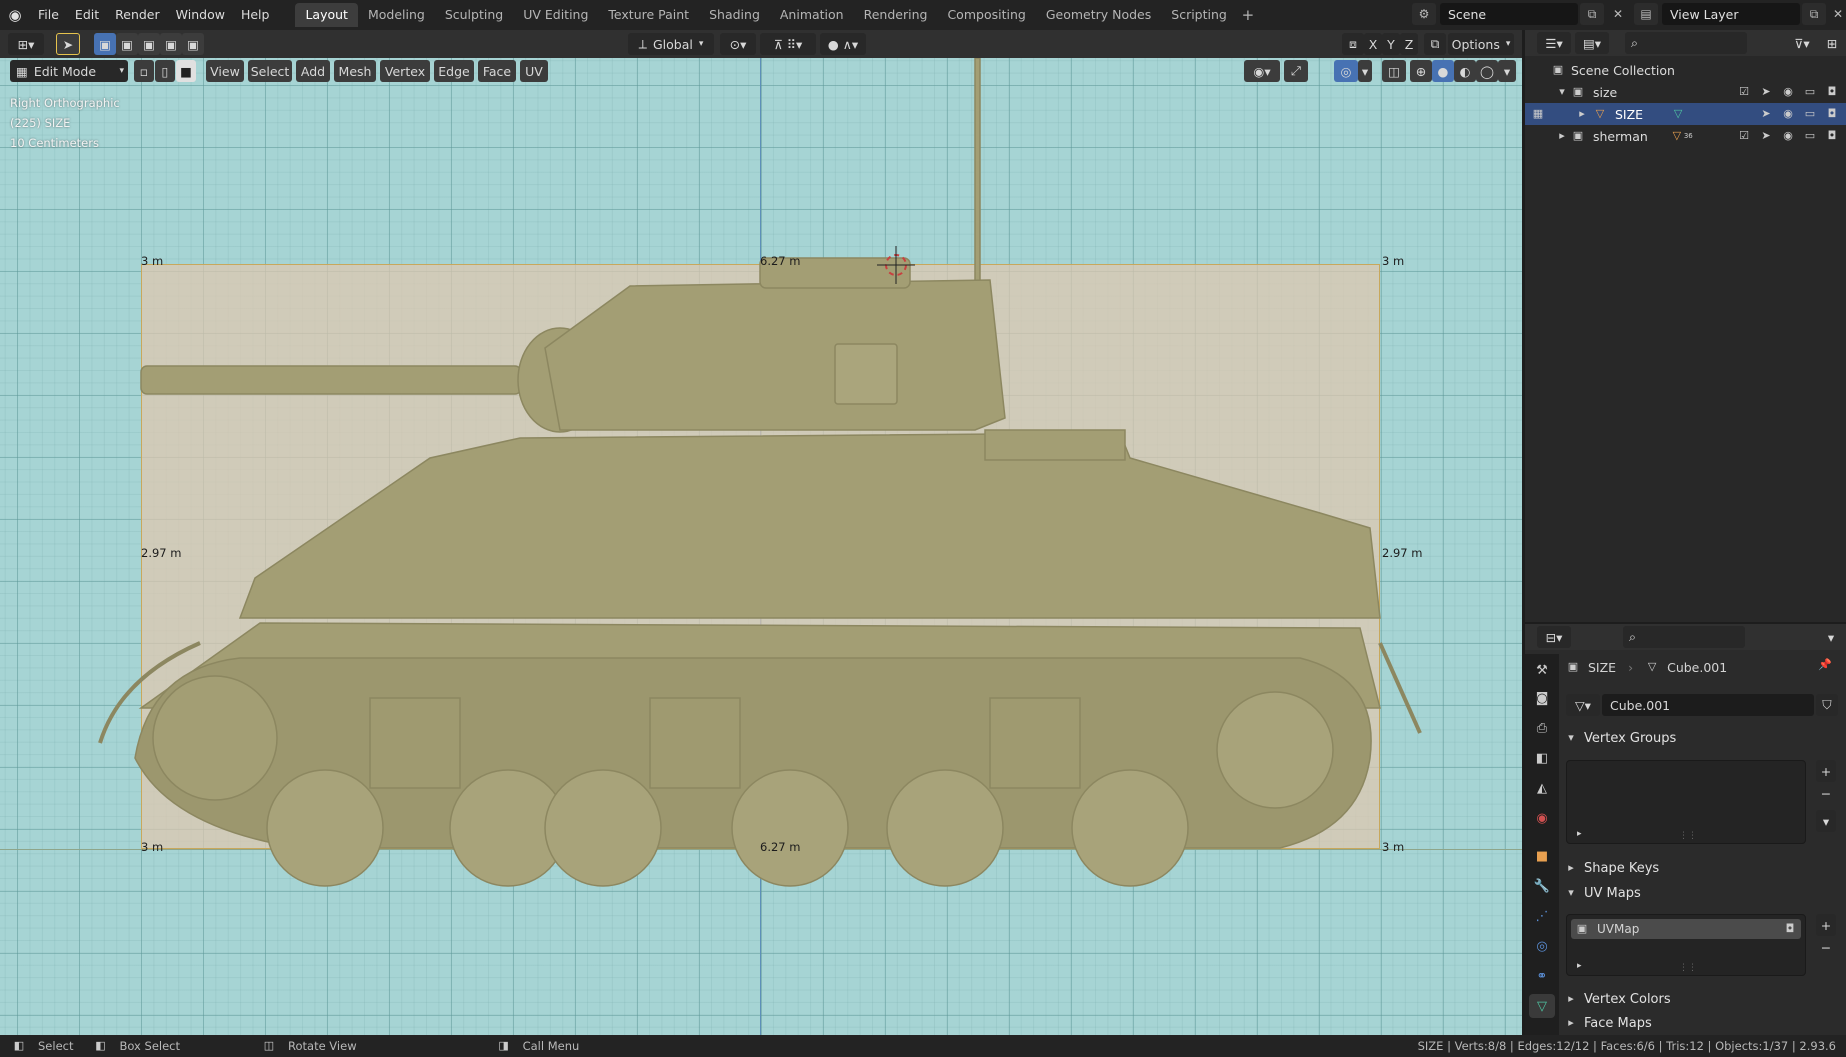  I want to click on shading-dropdown-icon: ▾, so click(1507, 71).